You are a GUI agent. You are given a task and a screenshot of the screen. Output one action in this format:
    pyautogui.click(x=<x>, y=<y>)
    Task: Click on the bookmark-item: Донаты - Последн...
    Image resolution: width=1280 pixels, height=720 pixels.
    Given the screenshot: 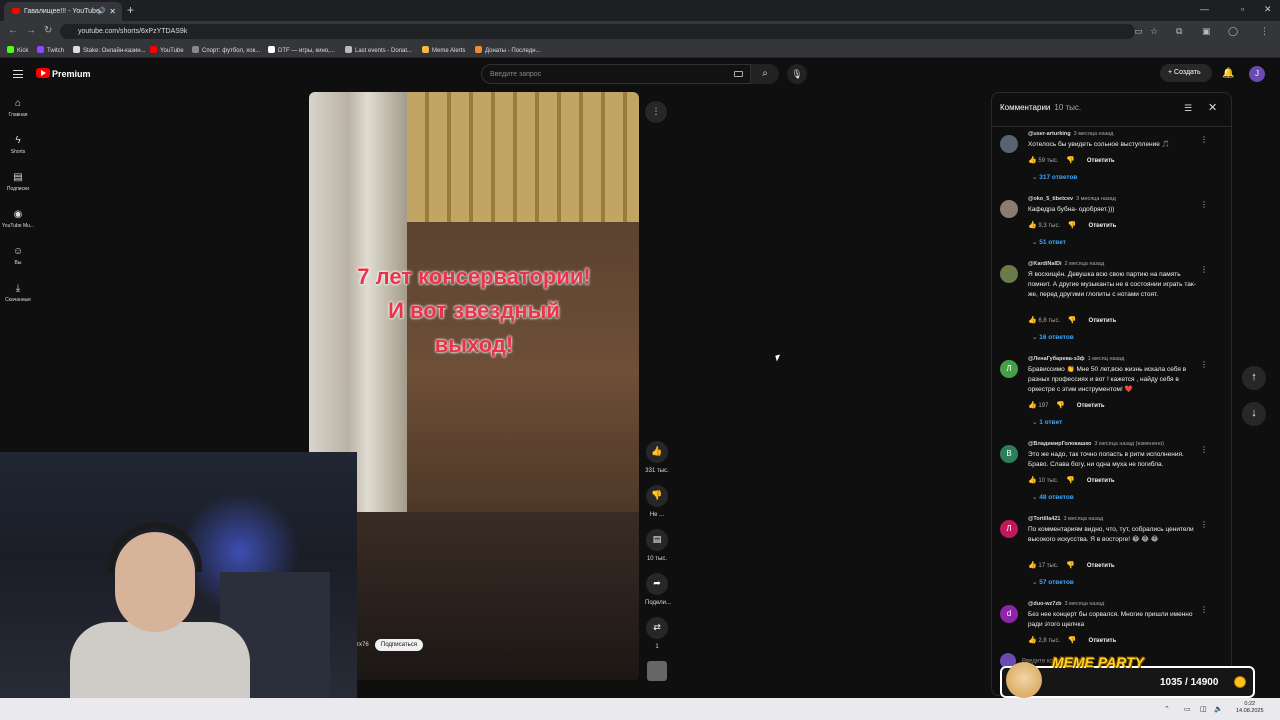 What is the action you would take?
    pyautogui.click(x=508, y=50)
    